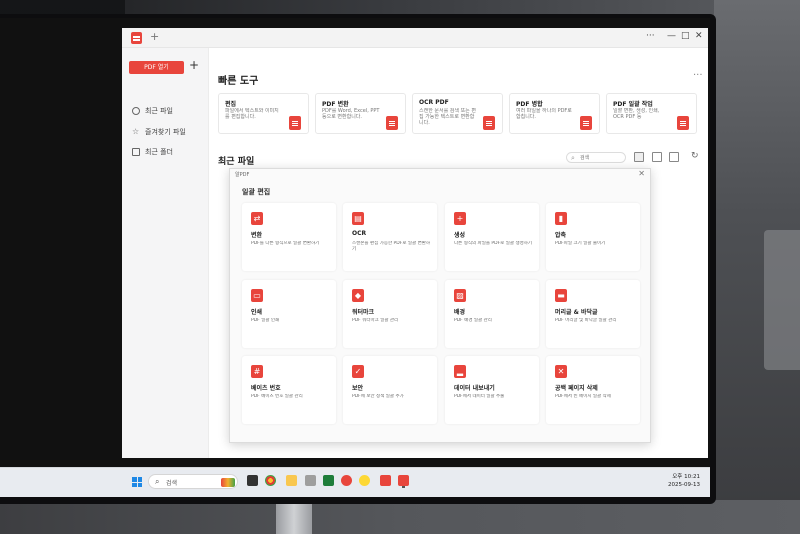 Image resolution: width=800 pixels, height=534 pixels. I want to click on batch-tool-card: ⇄ 변환 PDF를 다른 형식으로 일괄 변환하기, so click(289, 237).